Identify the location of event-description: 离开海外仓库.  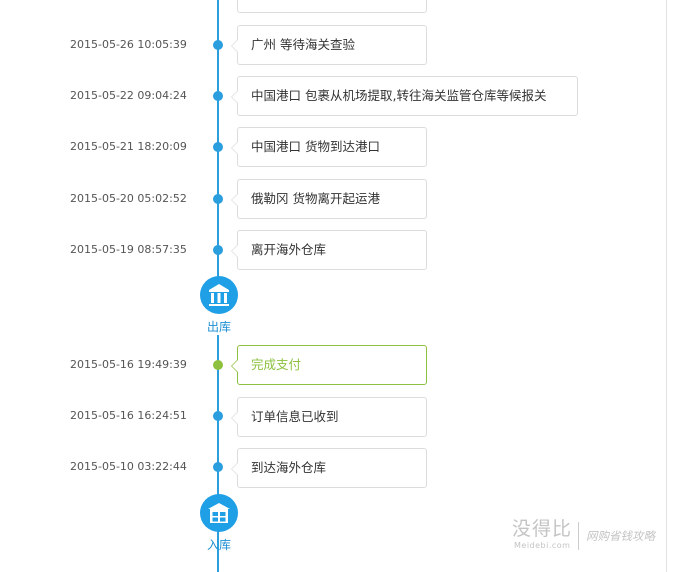
(329, 250).